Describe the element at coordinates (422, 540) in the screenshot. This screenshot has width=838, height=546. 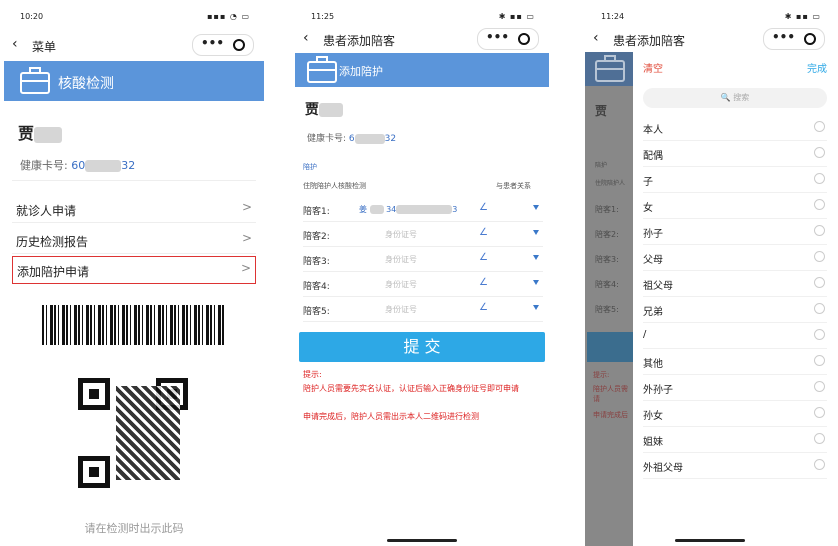
I see `home-indicator` at that location.